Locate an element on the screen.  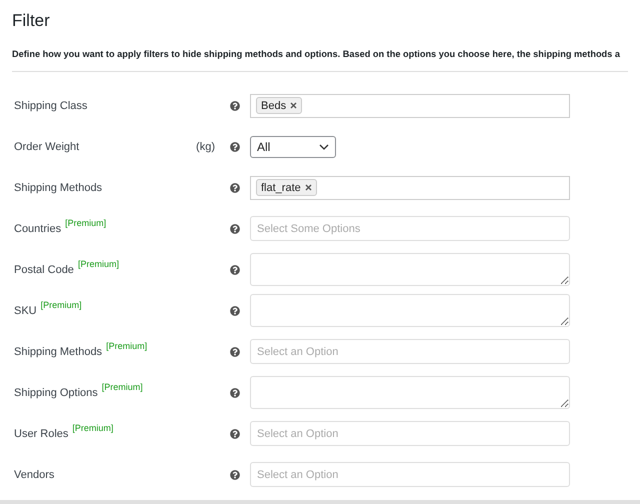
chevron-down-icon is located at coordinates (324, 147).